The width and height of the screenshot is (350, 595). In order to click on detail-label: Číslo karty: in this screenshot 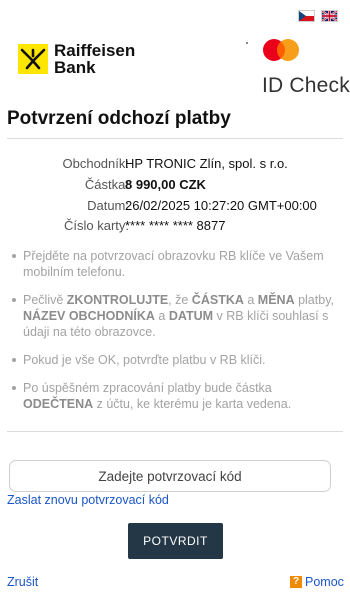, I will do `click(96, 225)`.